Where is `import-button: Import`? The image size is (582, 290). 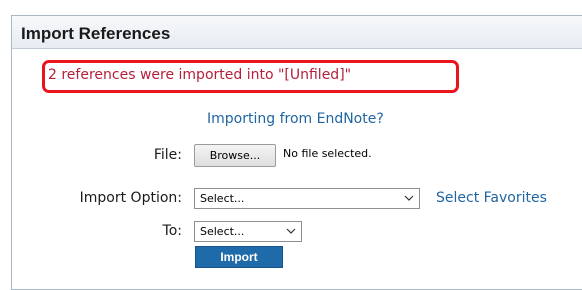
import-button: Import is located at coordinates (239, 257).